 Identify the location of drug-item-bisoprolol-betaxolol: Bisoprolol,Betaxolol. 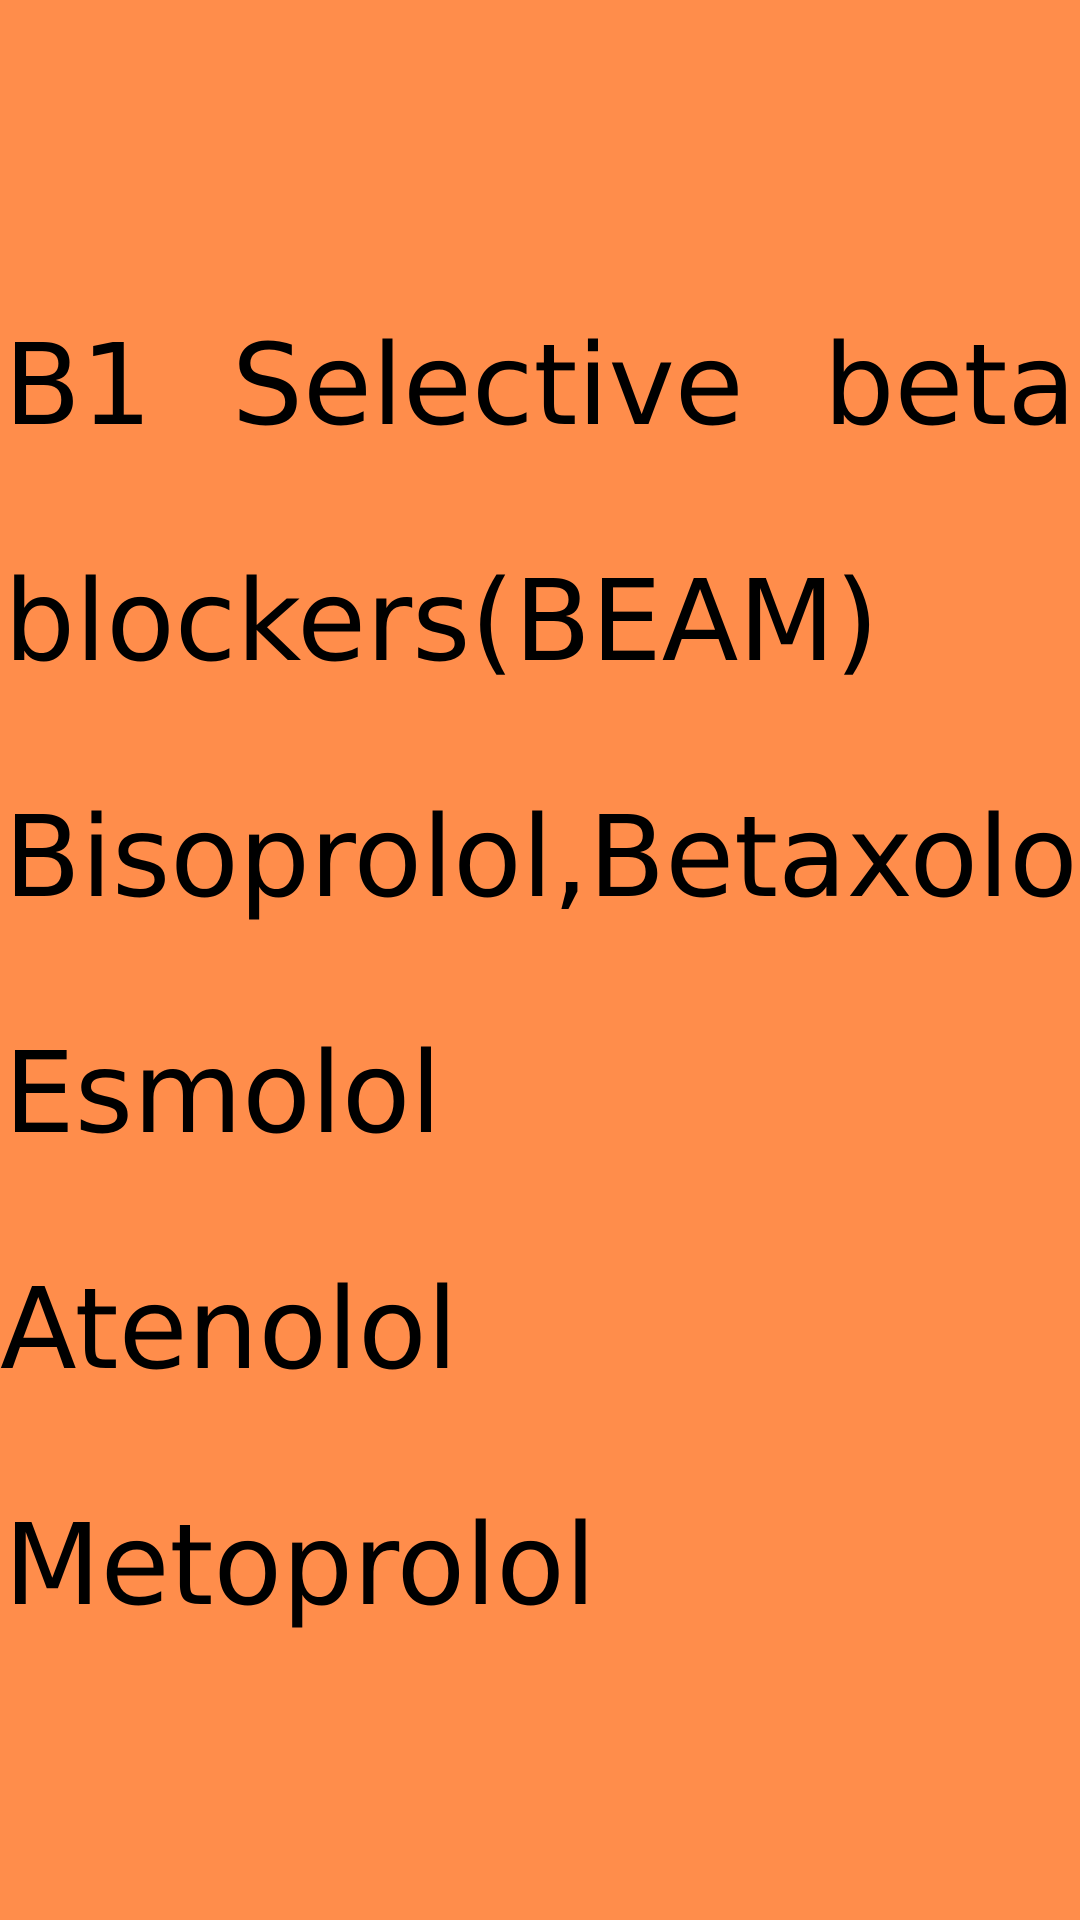
(542, 858).